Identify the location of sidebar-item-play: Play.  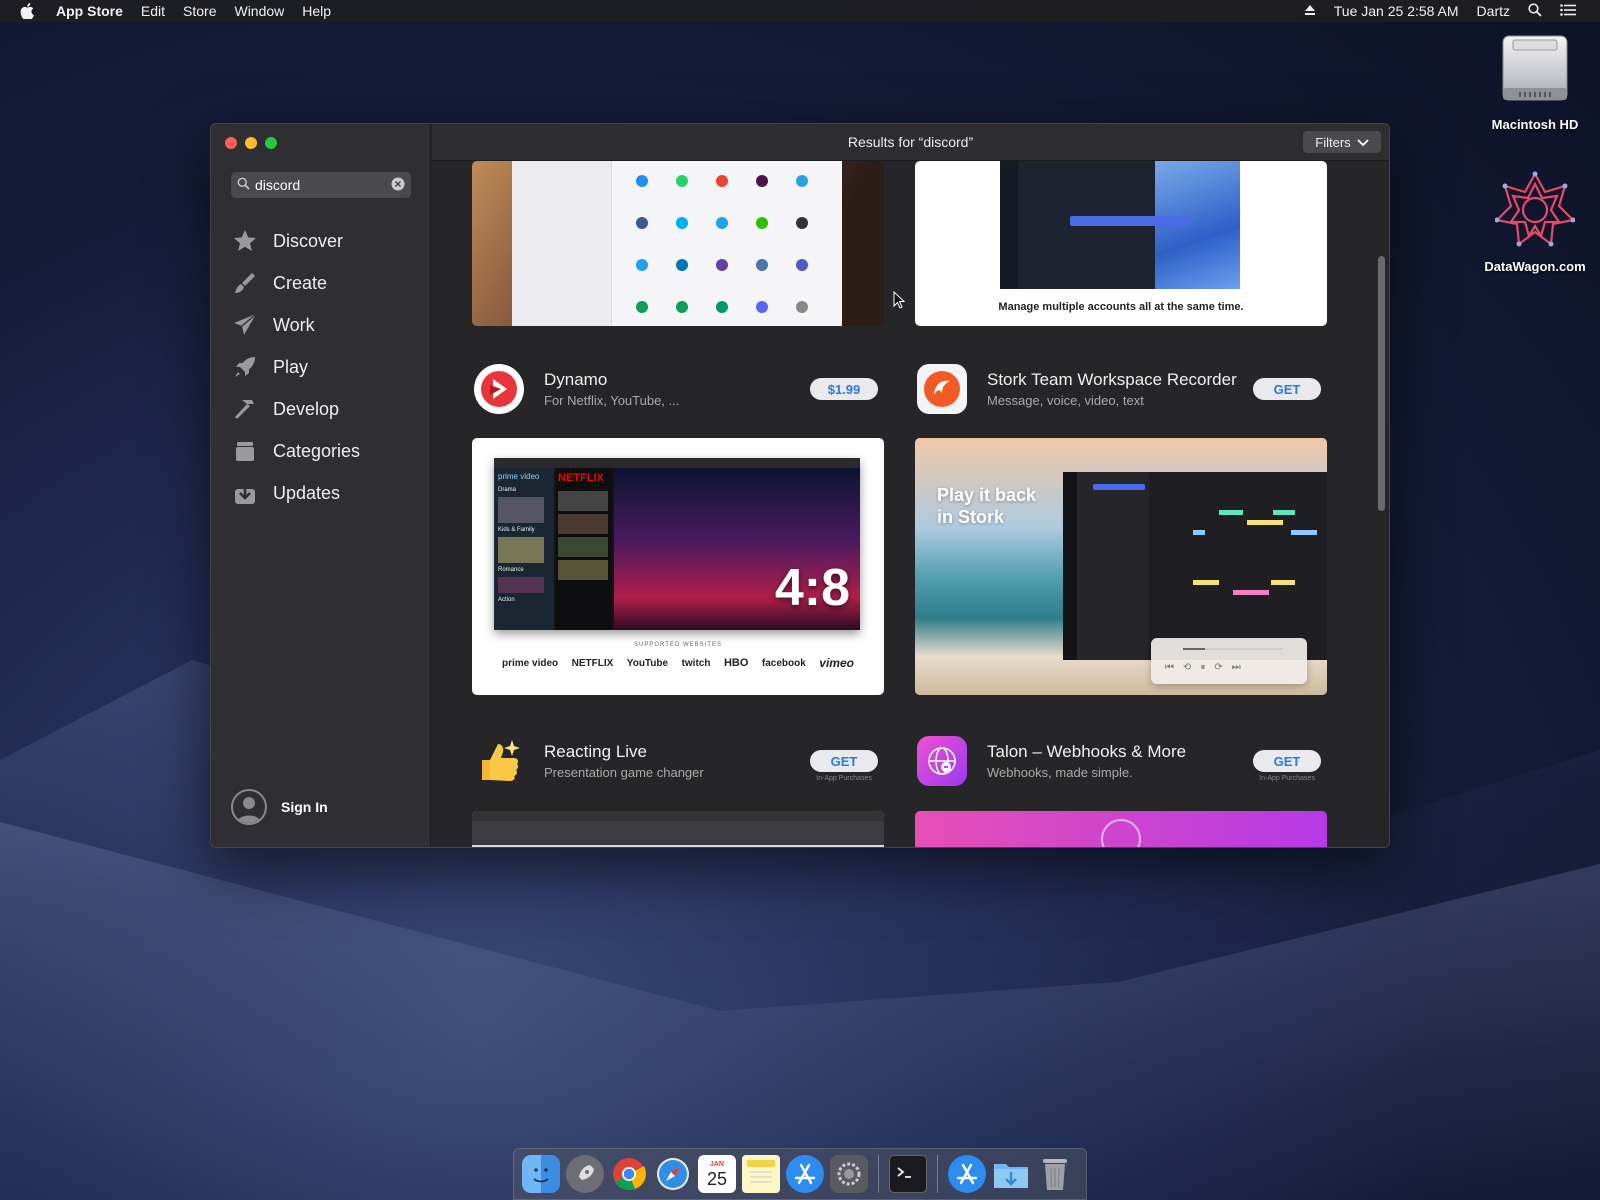
(295, 367).